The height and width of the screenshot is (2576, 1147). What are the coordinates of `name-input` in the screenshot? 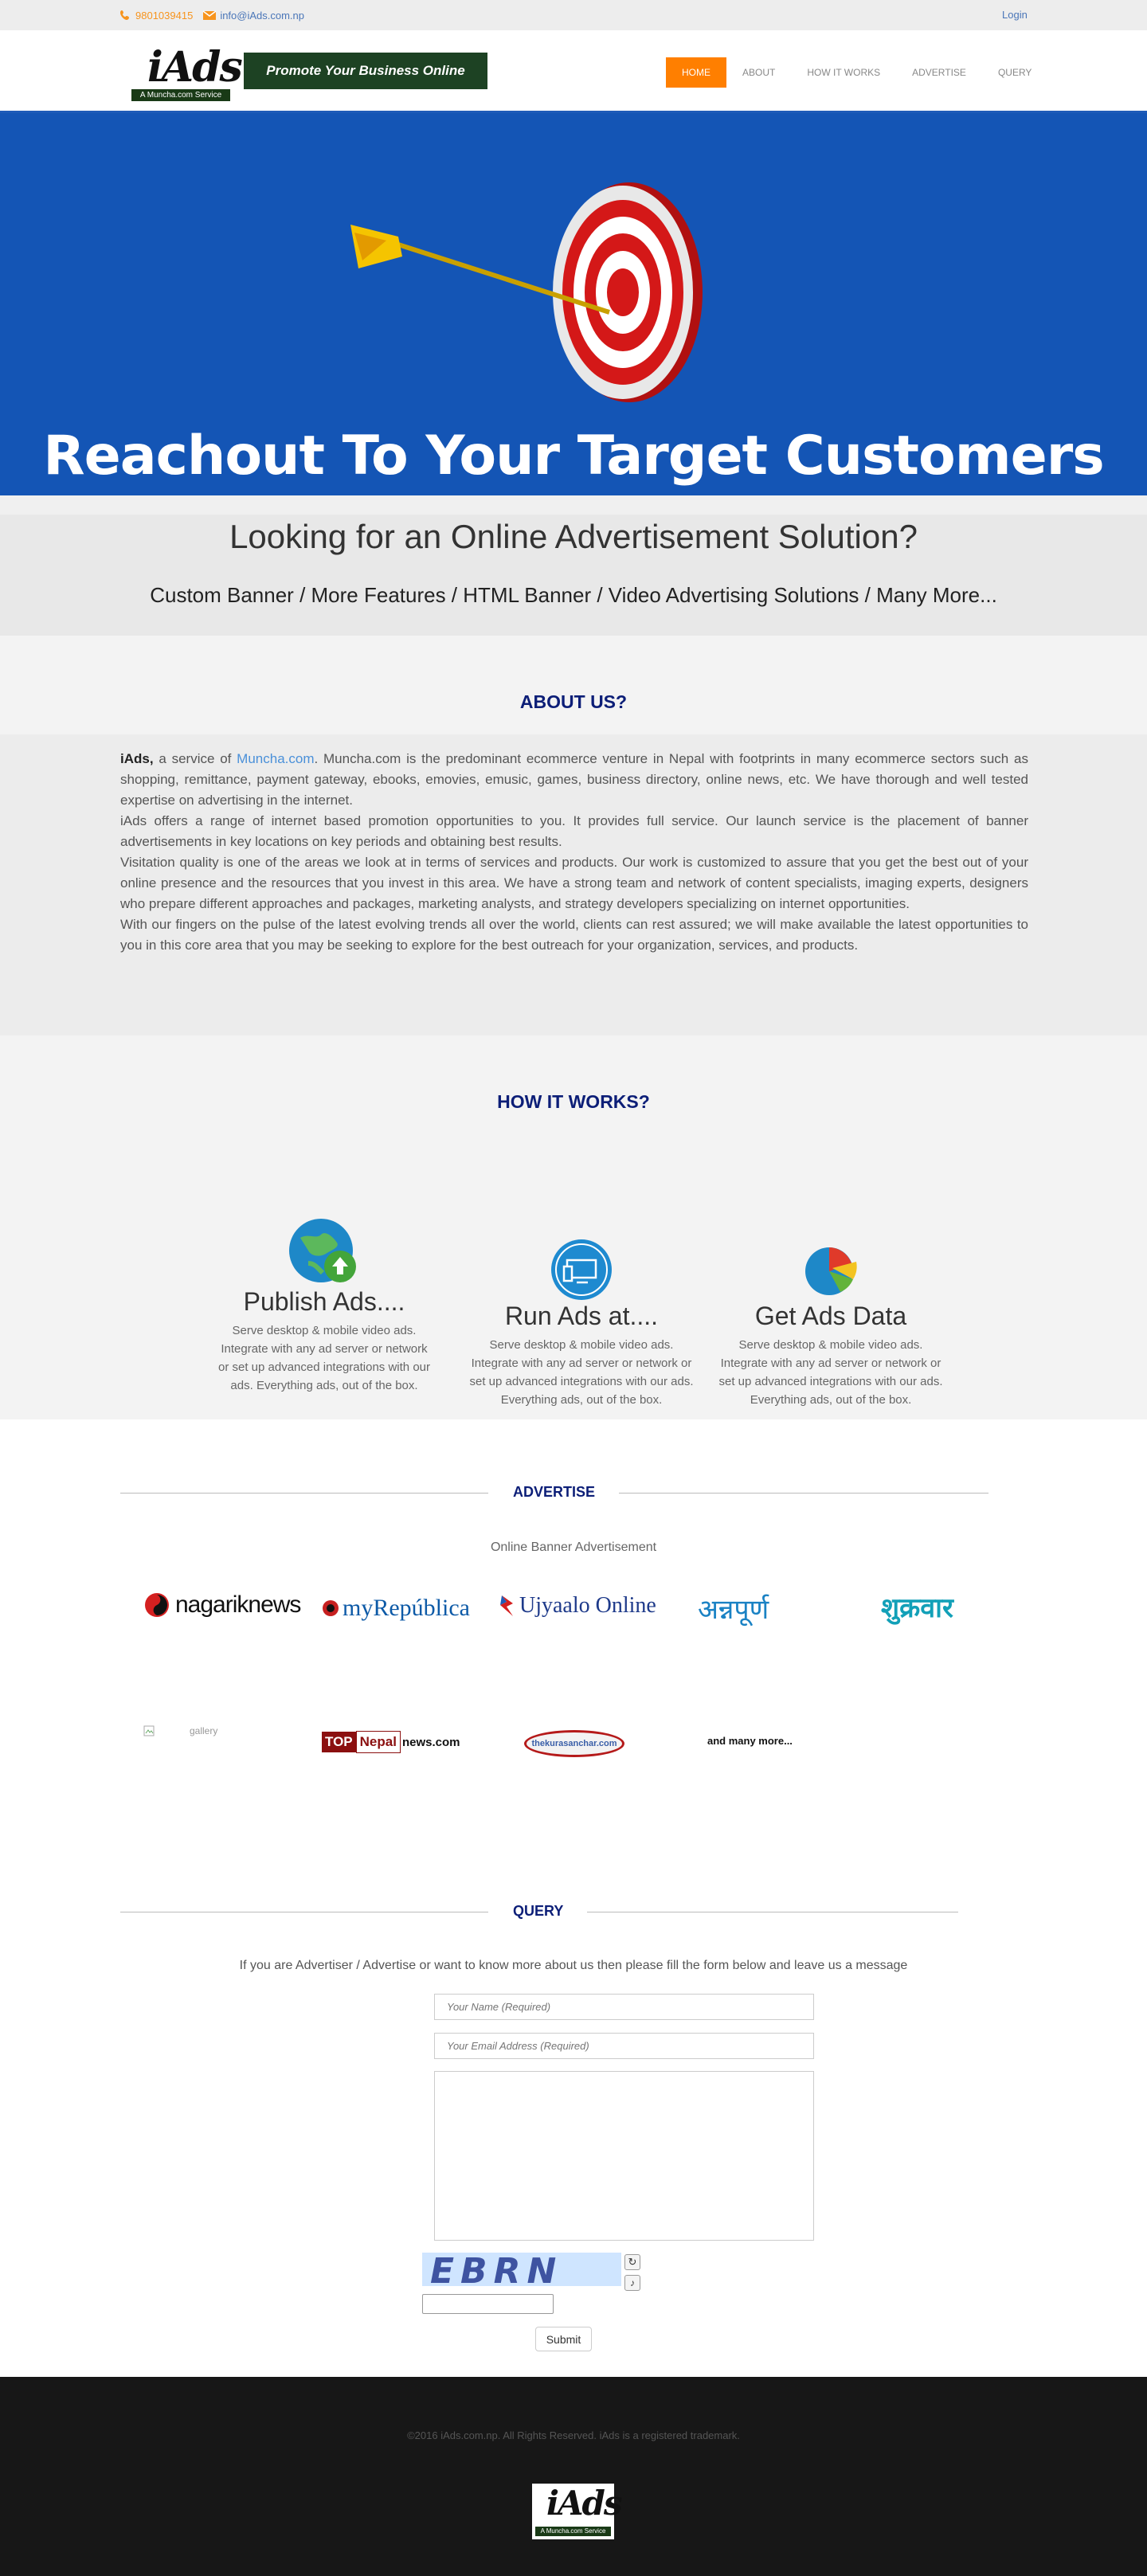 It's located at (624, 2007).